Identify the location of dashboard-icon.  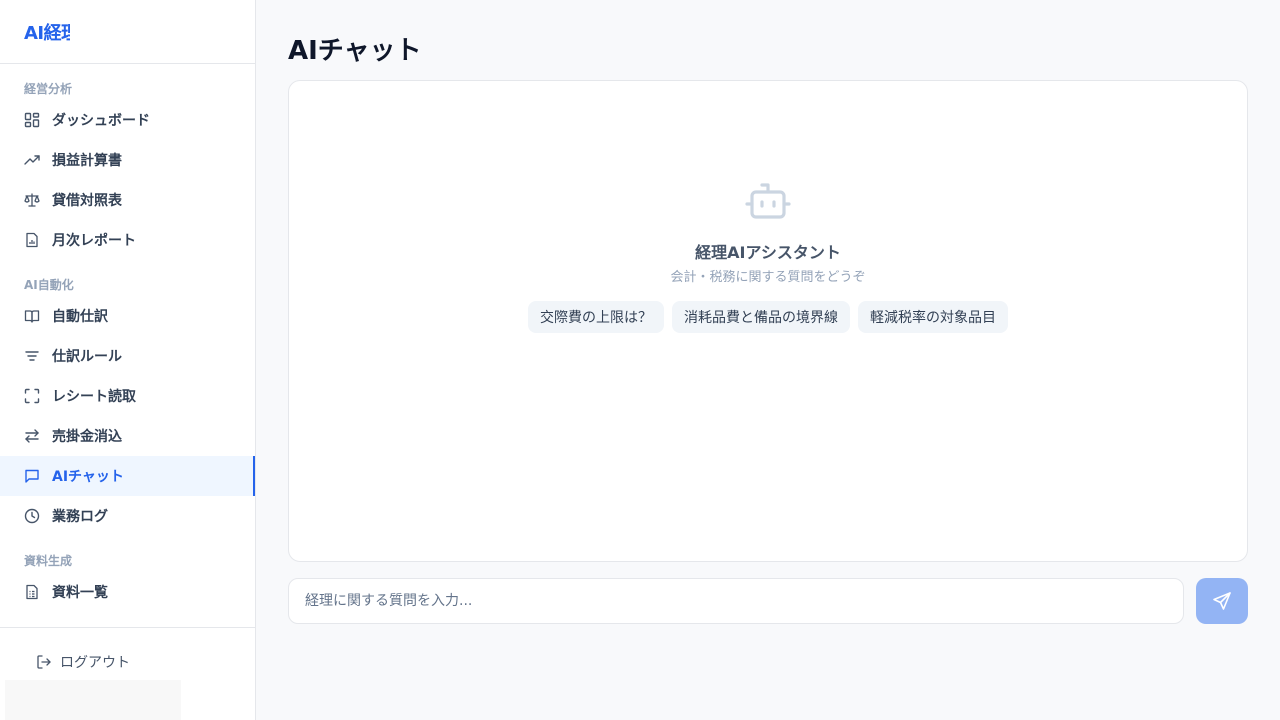
(32, 120).